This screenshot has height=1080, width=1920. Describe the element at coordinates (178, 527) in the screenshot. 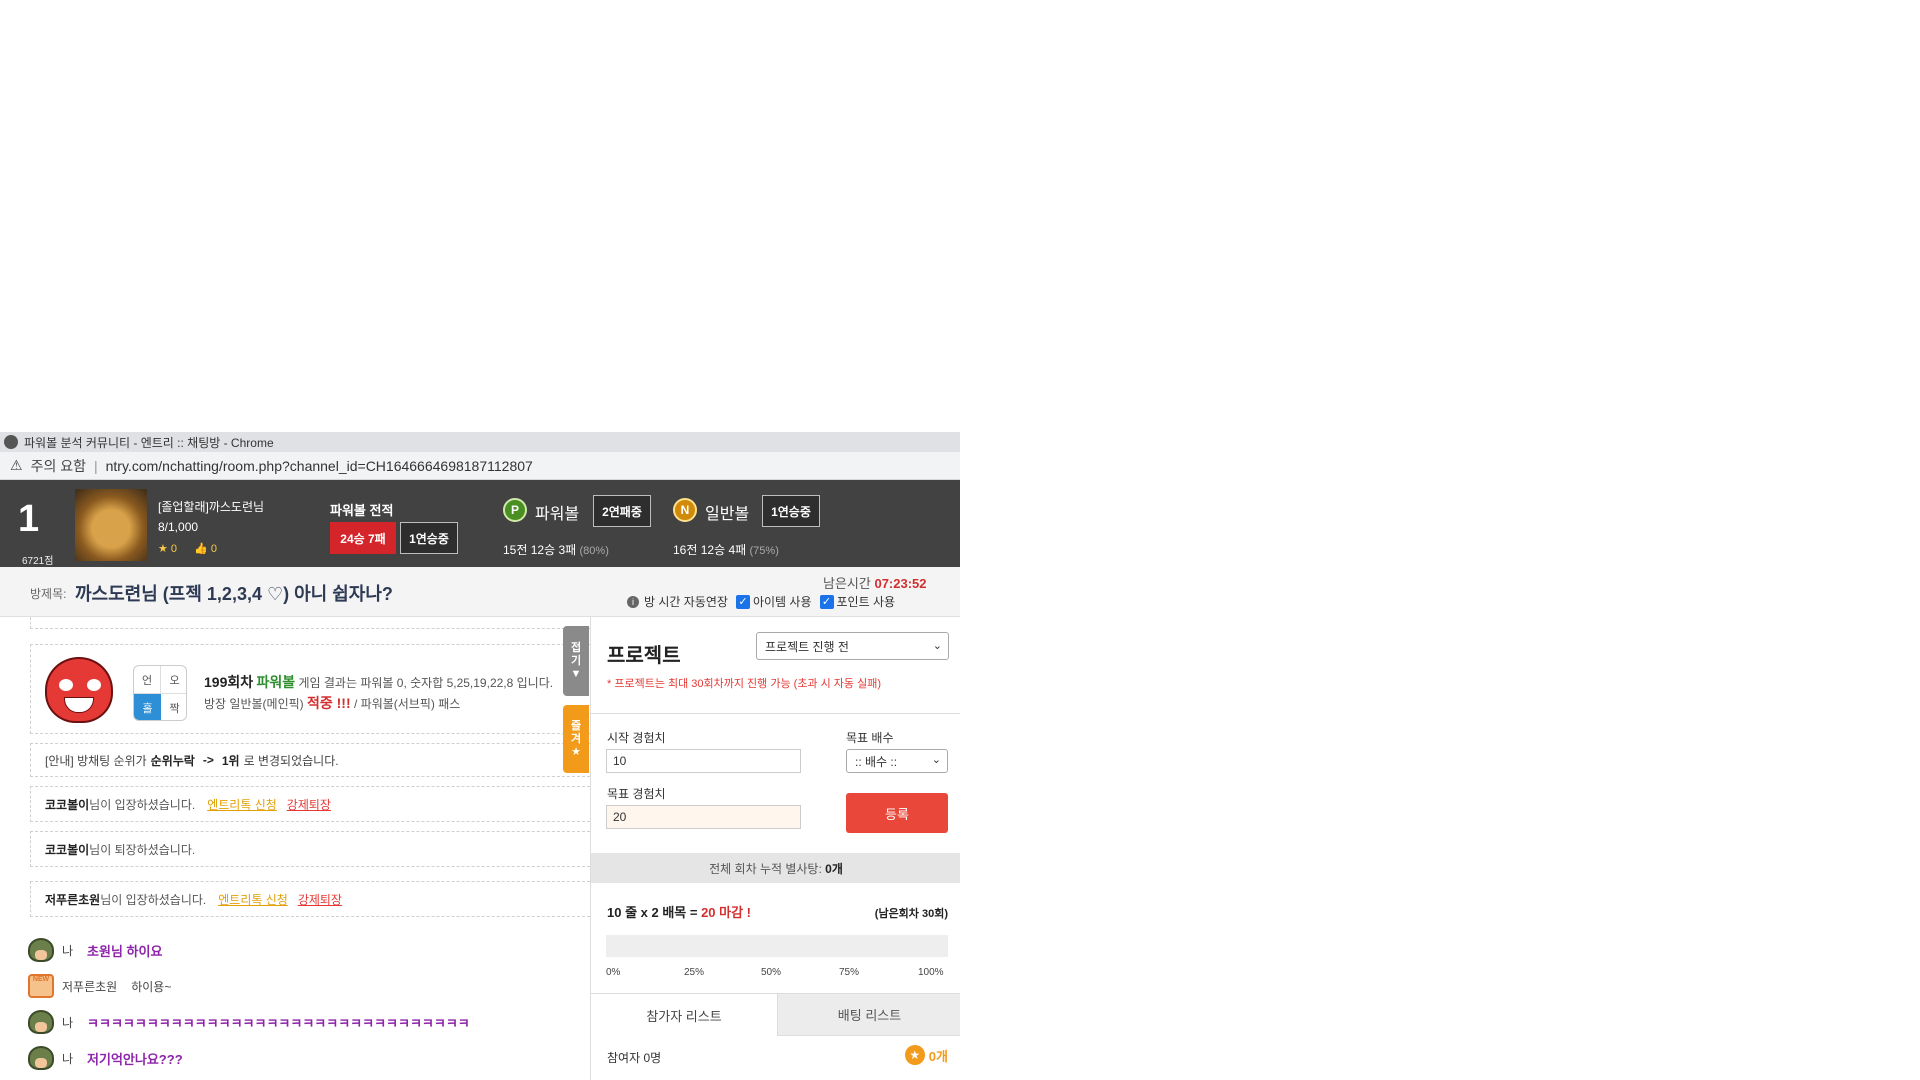

I see `host-level: 8/1,000` at that location.